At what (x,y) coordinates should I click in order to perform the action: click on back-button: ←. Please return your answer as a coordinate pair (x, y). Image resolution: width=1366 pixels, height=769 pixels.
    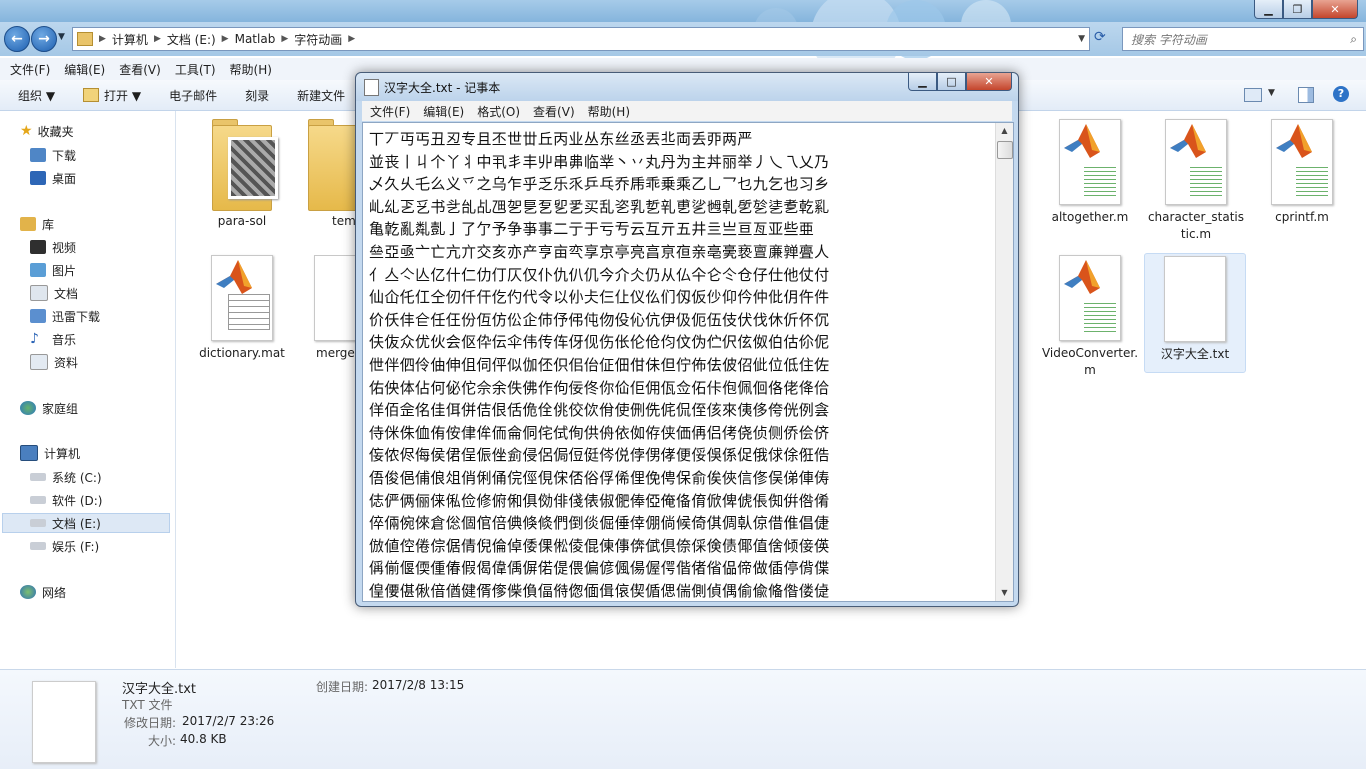
    Looking at the image, I should click on (17, 39).